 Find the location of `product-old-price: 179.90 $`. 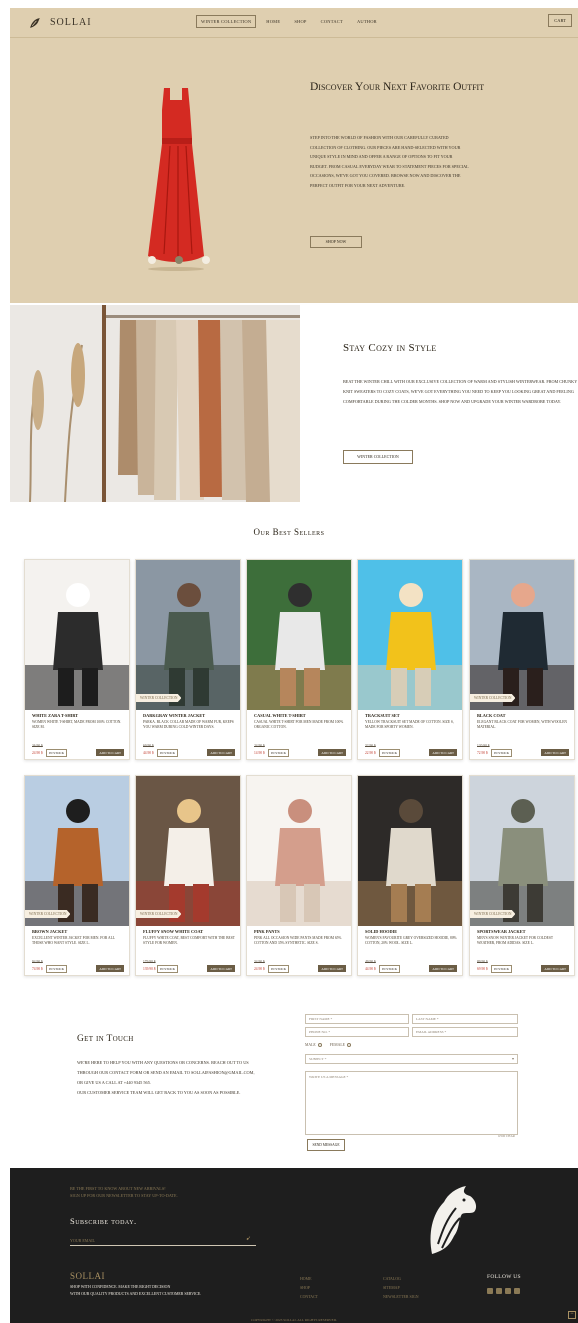

product-old-price: 179.90 $ is located at coordinates (149, 962).